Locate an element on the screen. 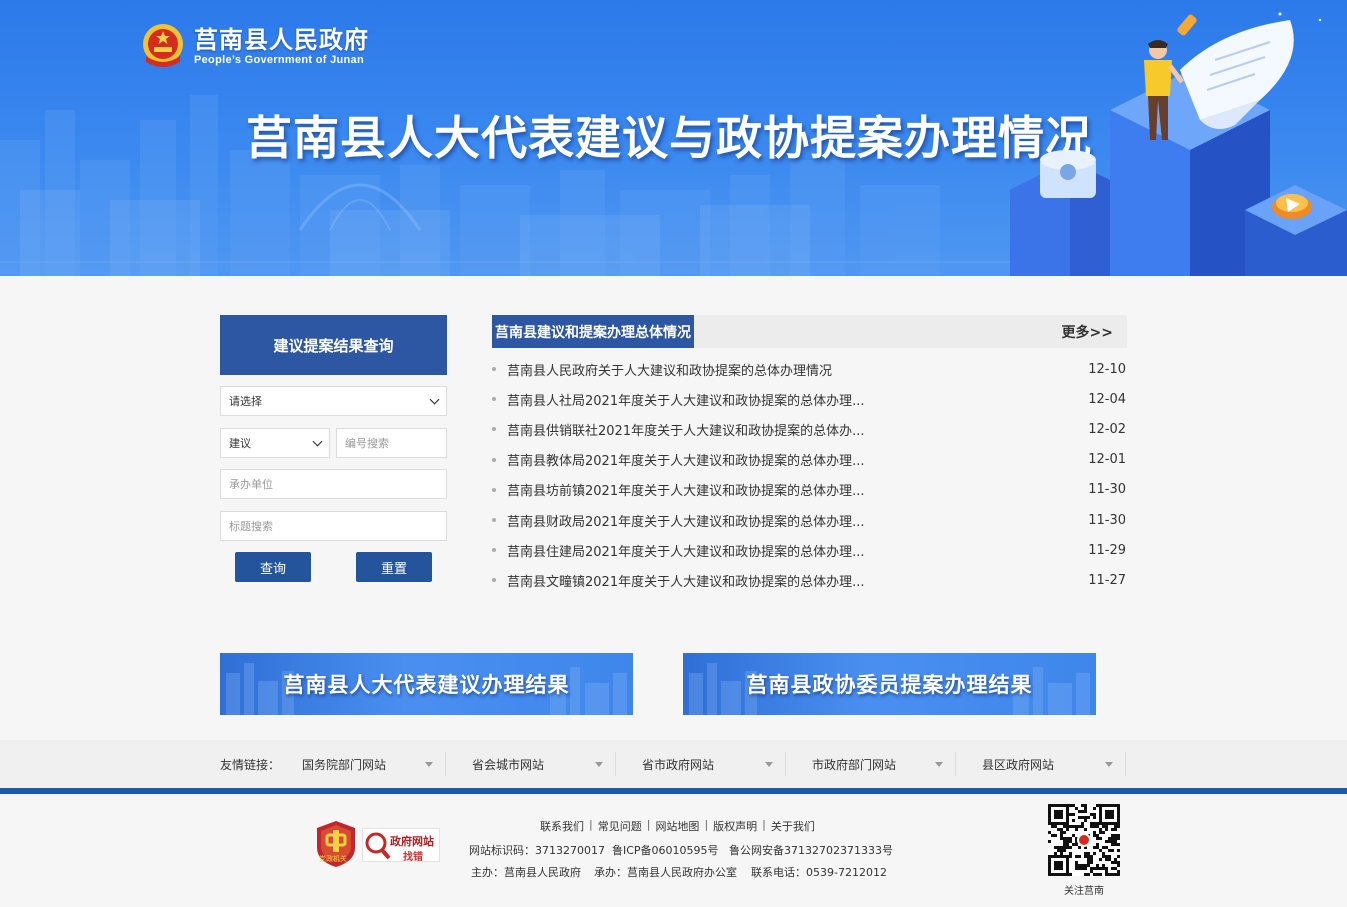 The width and height of the screenshot is (1347, 907). list-item: 莒南县人民政府关于人大建议和政协提案的总体办理情况 12-10 is located at coordinates (809, 369).